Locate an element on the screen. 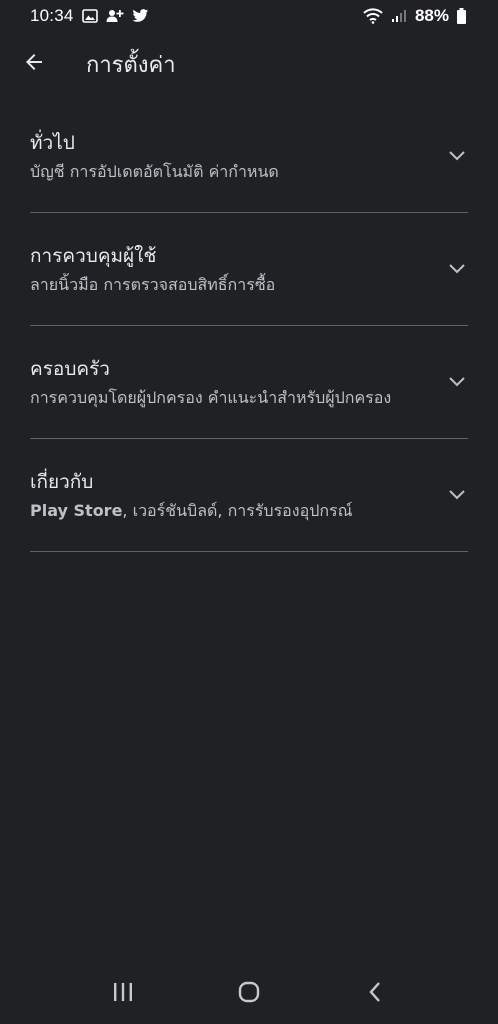 This screenshot has width=498, height=1024. home-icon is located at coordinates (249, 994).